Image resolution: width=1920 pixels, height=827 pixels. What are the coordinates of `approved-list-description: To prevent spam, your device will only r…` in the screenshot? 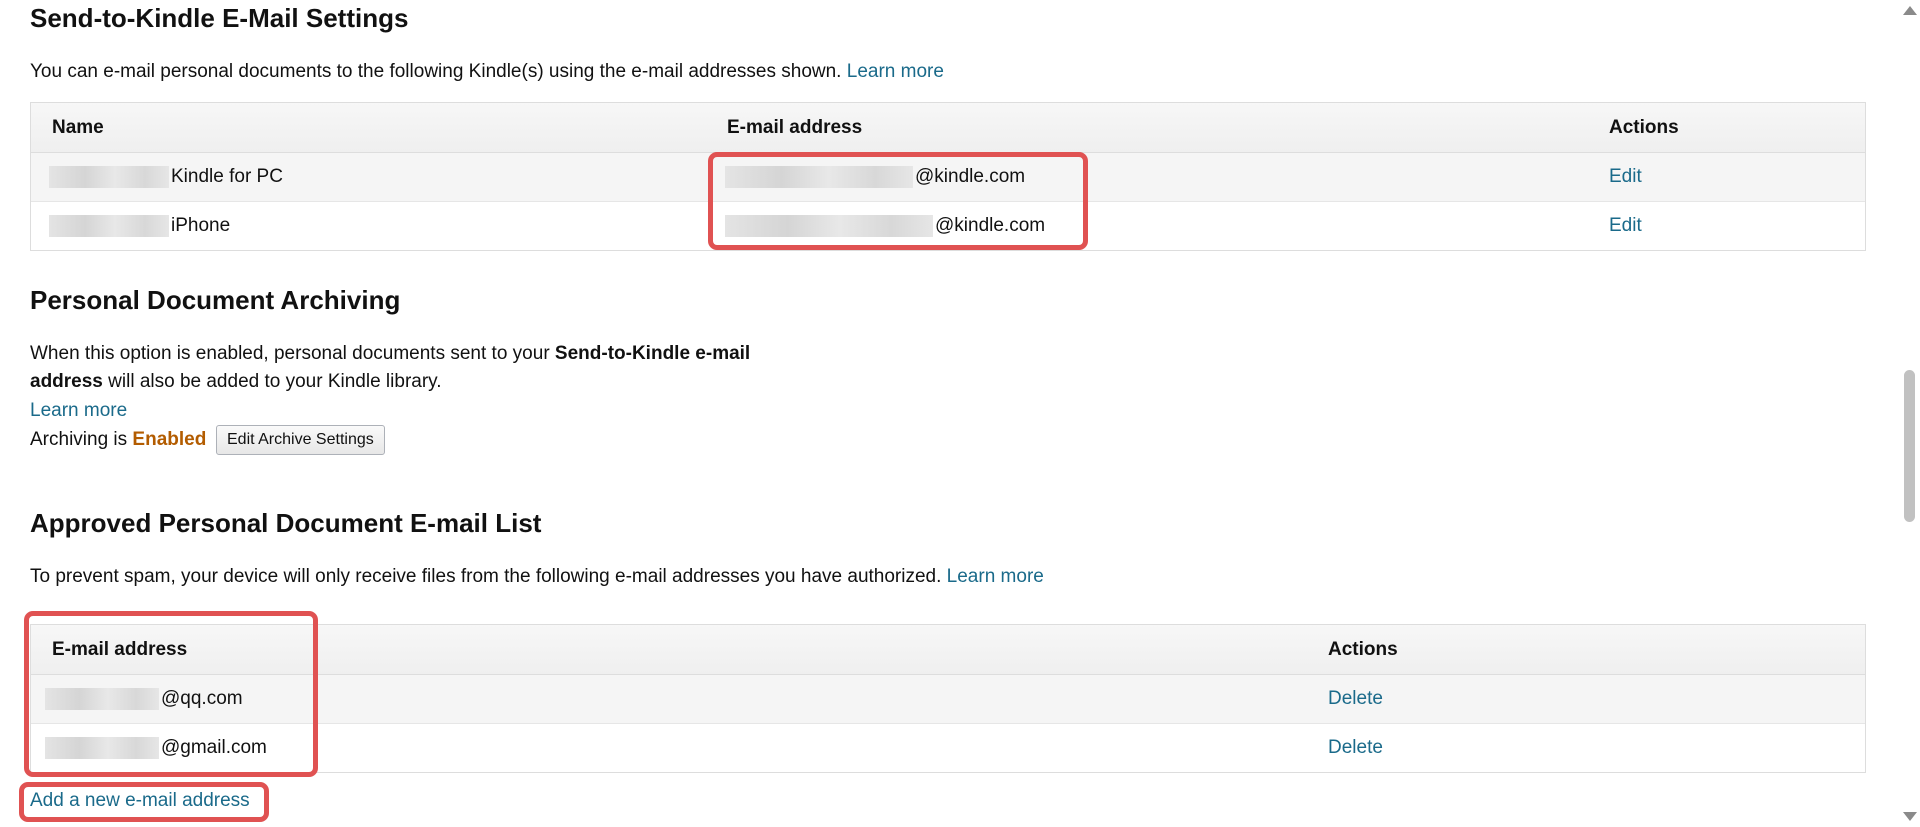 It's located at (537, 577).